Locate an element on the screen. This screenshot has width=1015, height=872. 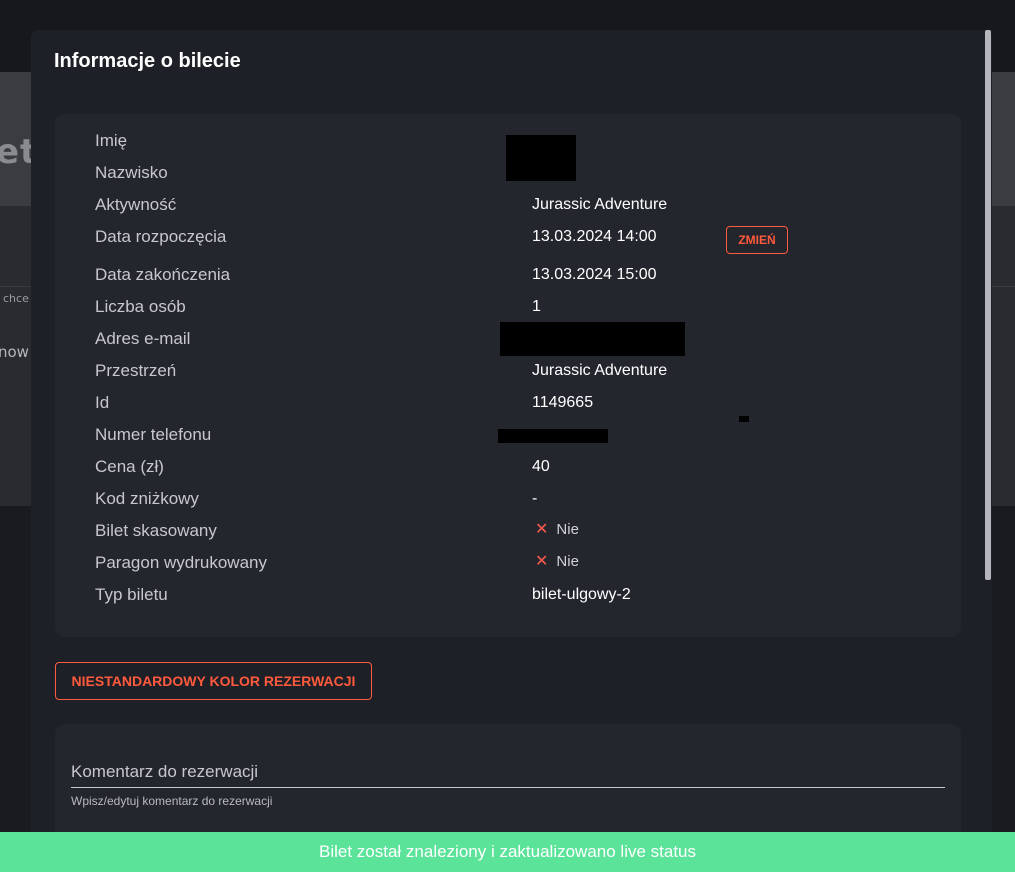
redacted-mark is located at coordinates (744, 419).